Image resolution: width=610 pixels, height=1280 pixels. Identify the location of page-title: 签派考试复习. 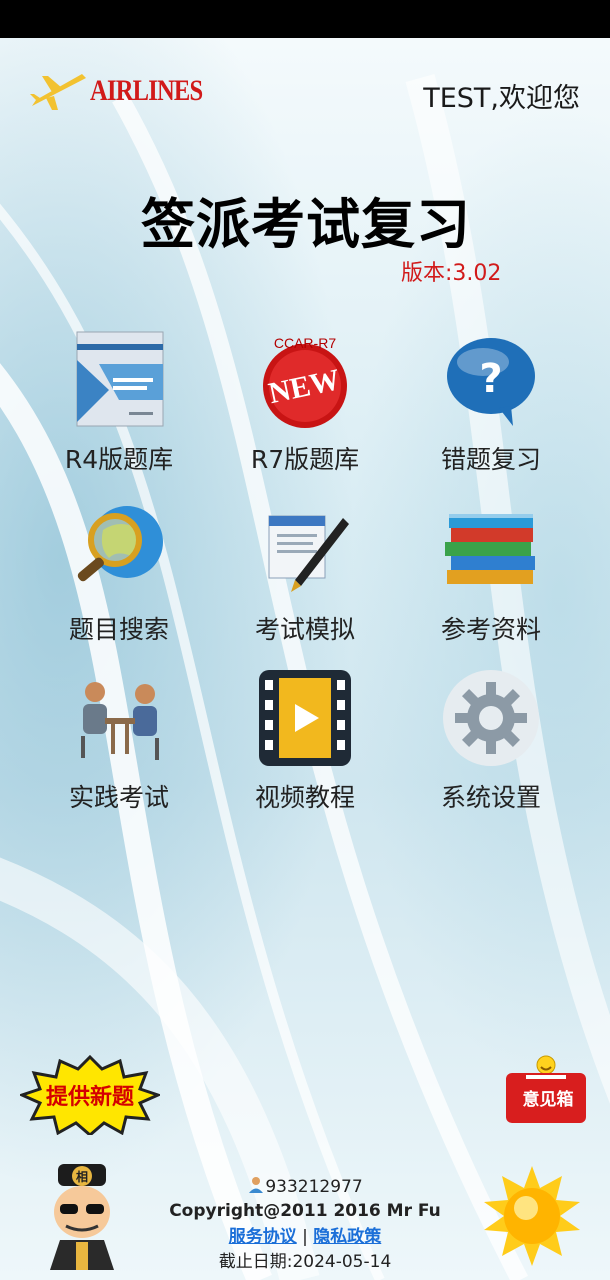
(305, 219).